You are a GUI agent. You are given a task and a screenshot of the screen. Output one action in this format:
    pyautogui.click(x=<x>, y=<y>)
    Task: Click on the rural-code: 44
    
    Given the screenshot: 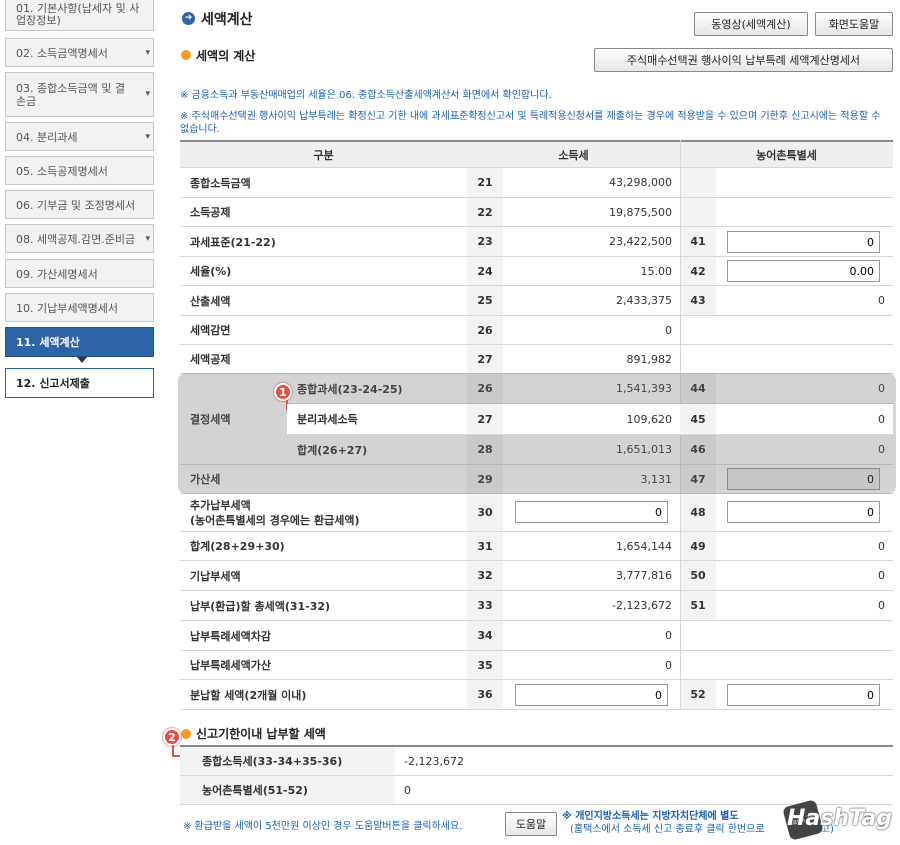 What is the action you would take?
    pyautogui.click(x=698, y=388)
    